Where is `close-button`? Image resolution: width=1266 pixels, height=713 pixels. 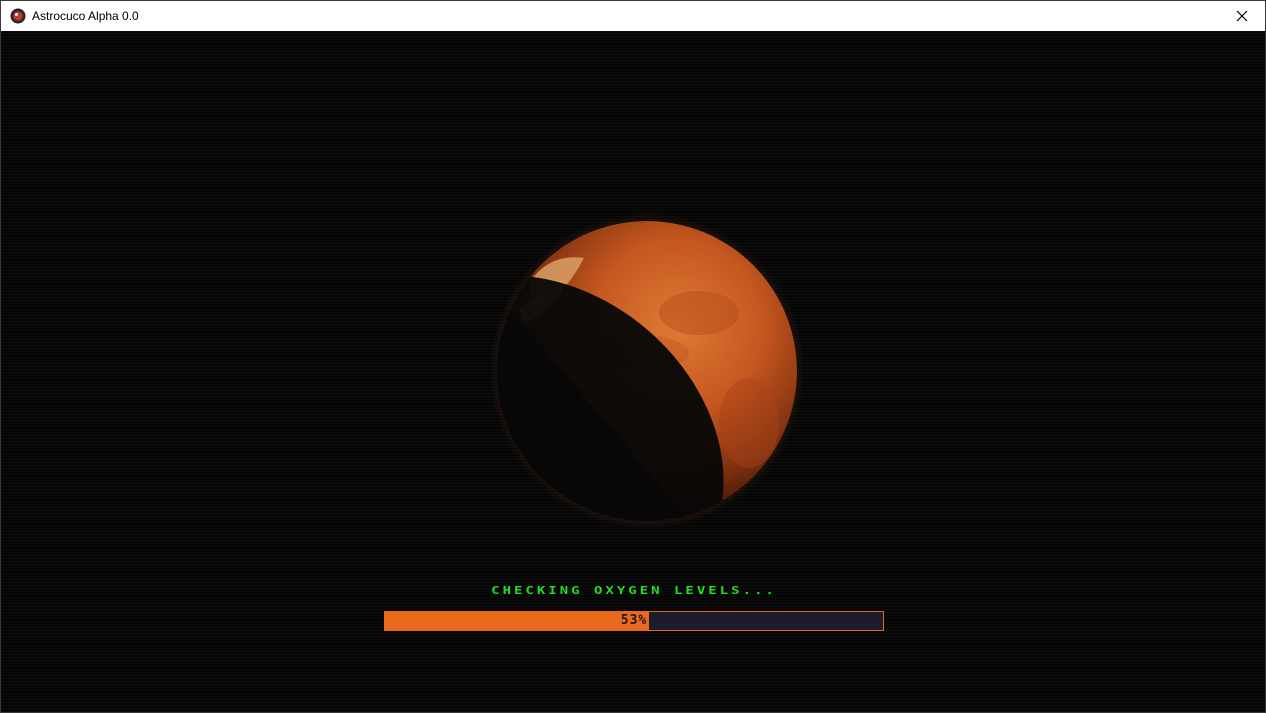
close-button is located at coordinates (1242, 16).